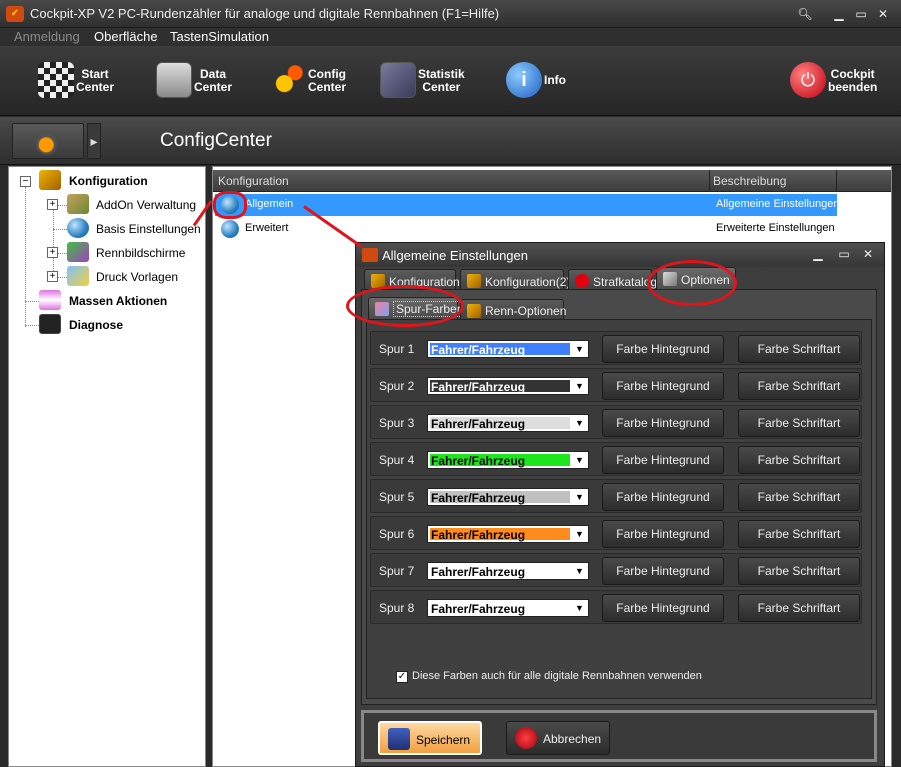 The image size is (901, 767). What do you see at coordinates (450, 141) in the screenshot?
I see `config-center-header: ▸ ConfigCenter` at bounding box center [450, 141].